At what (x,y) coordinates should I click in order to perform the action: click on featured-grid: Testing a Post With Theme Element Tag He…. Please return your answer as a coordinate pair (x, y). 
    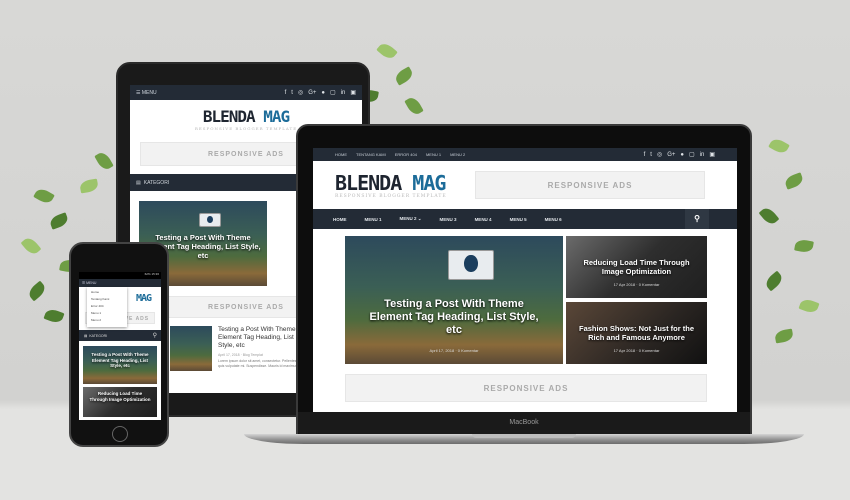
    Looking at the image, I should click on (526, 300).